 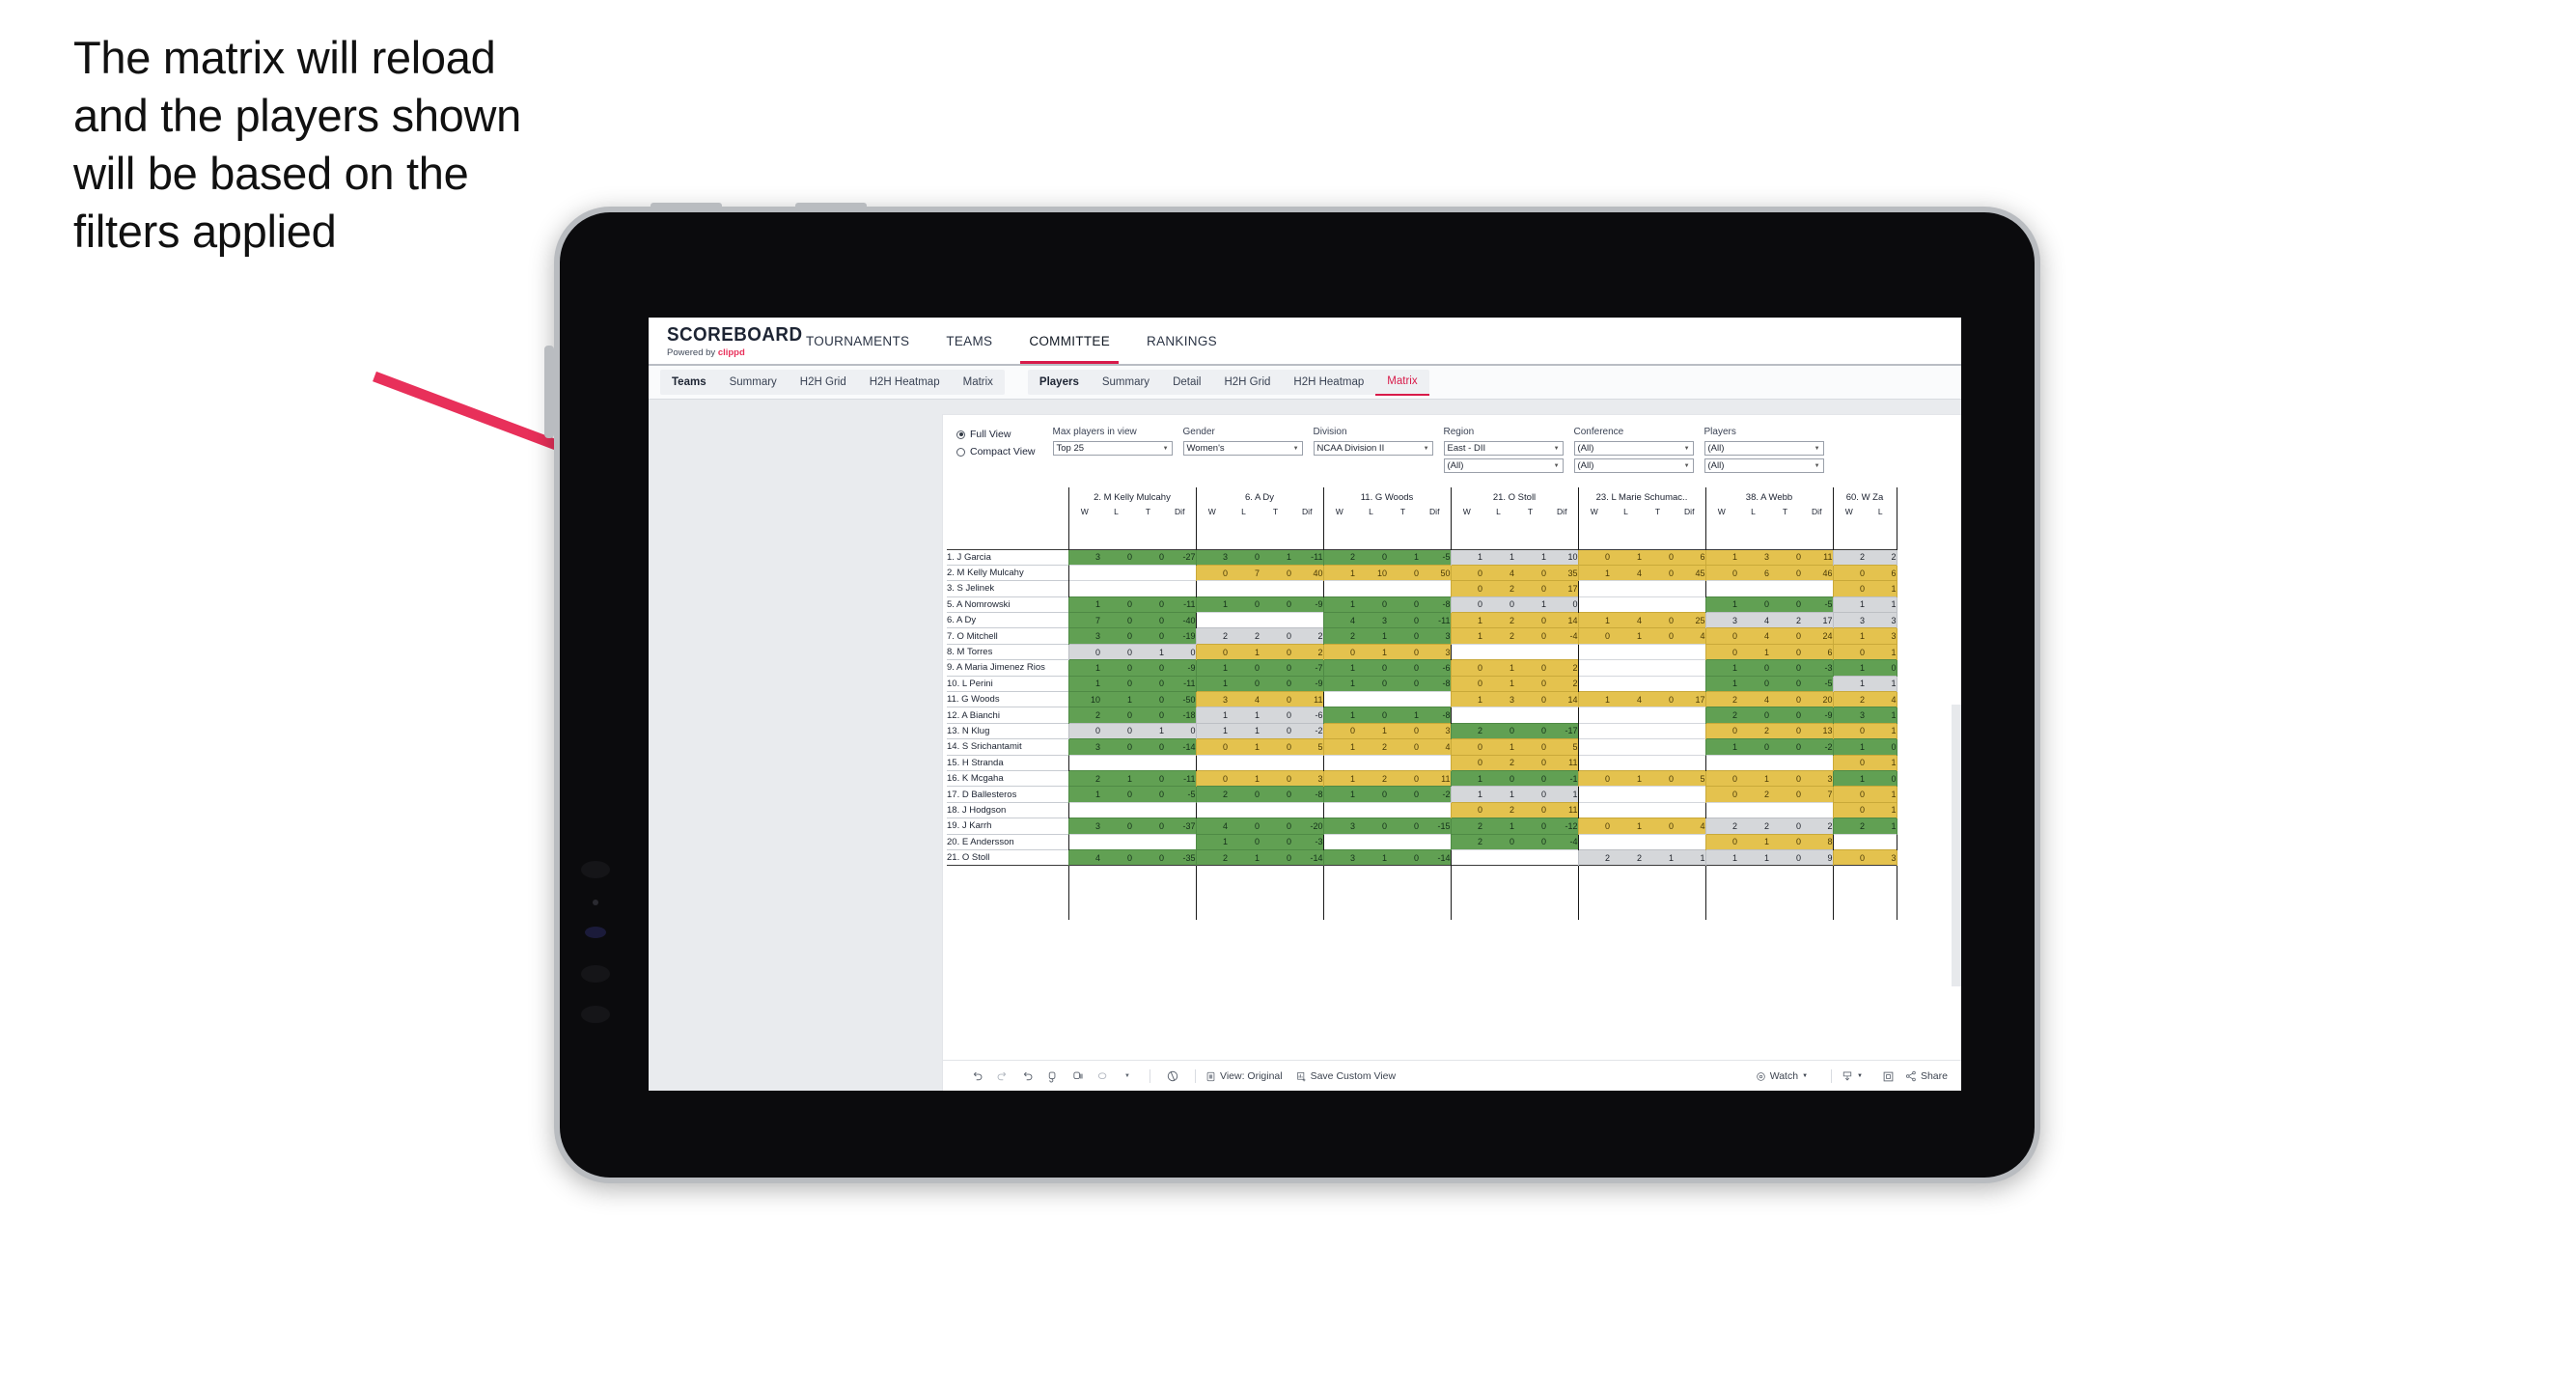 What do you see at coordinates (1007, 809) in the screenshot?
I see `matrix-row-label: 18. J Hodgson` at bounding box center [1007, 809].